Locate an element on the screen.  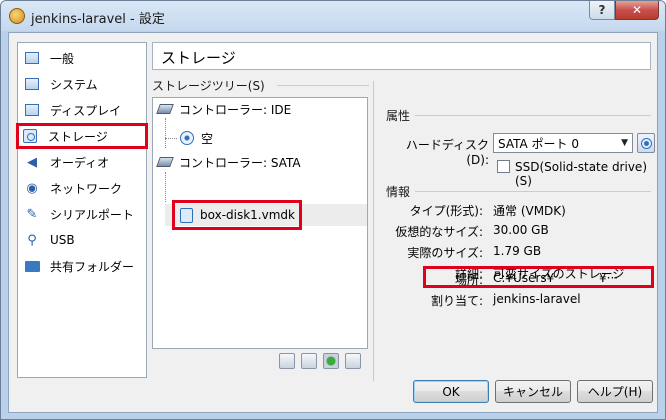
remove-attachment-icon is located at coordinates (353, 361).